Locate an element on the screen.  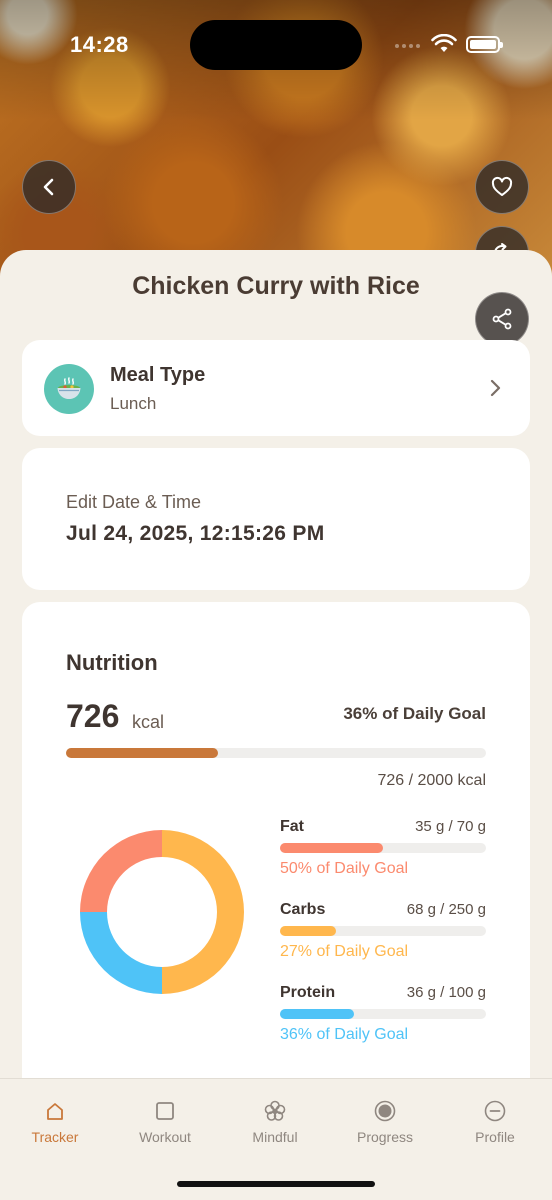
signal-icon is located at coordinates (407, 46).